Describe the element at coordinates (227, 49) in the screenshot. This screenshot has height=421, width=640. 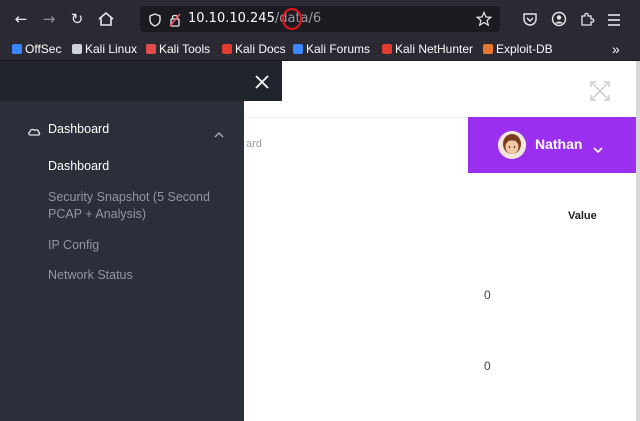
I see `kali-docs-icon` at that location.